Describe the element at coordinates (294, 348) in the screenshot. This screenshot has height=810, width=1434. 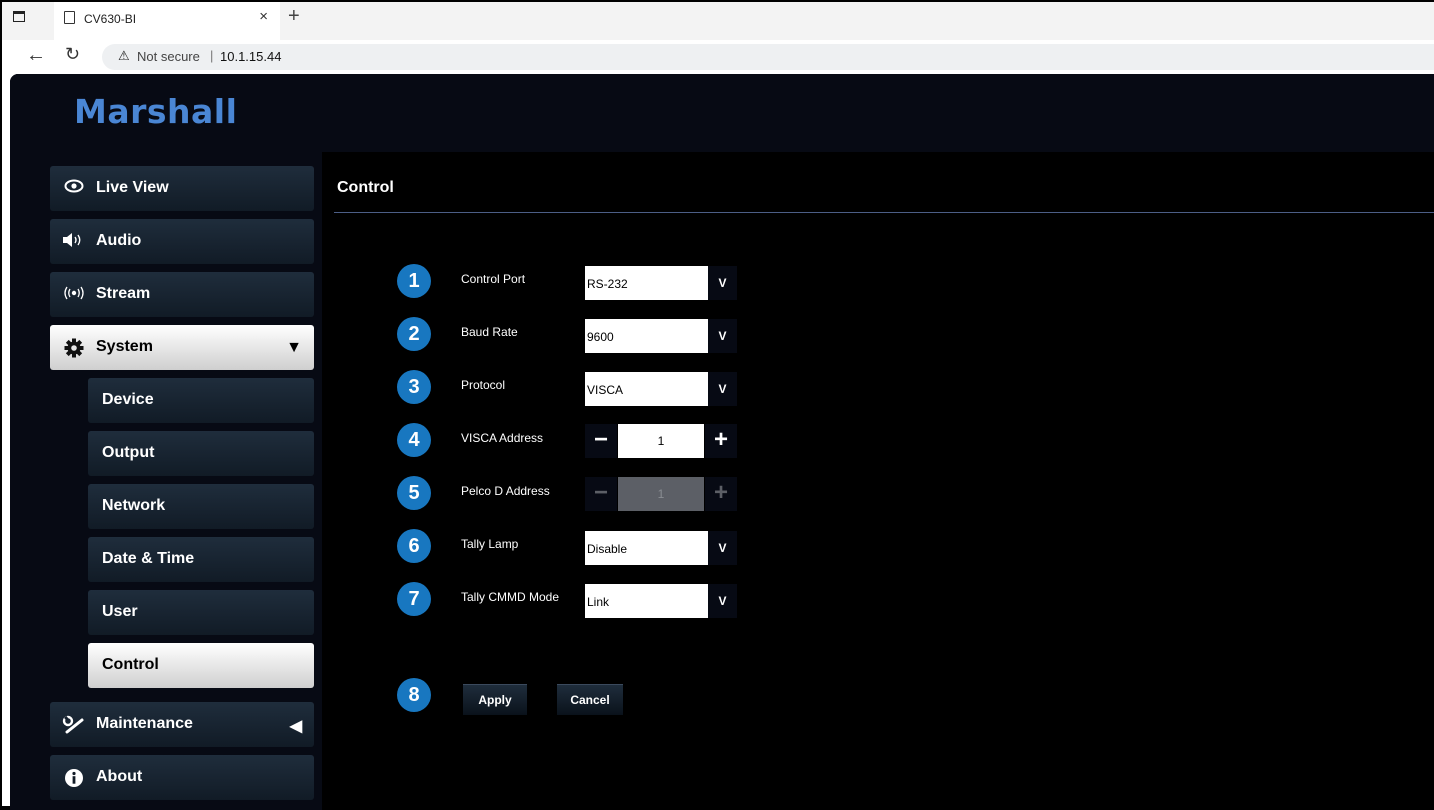
I see `expand-arrow-icon: ▼` at that location.